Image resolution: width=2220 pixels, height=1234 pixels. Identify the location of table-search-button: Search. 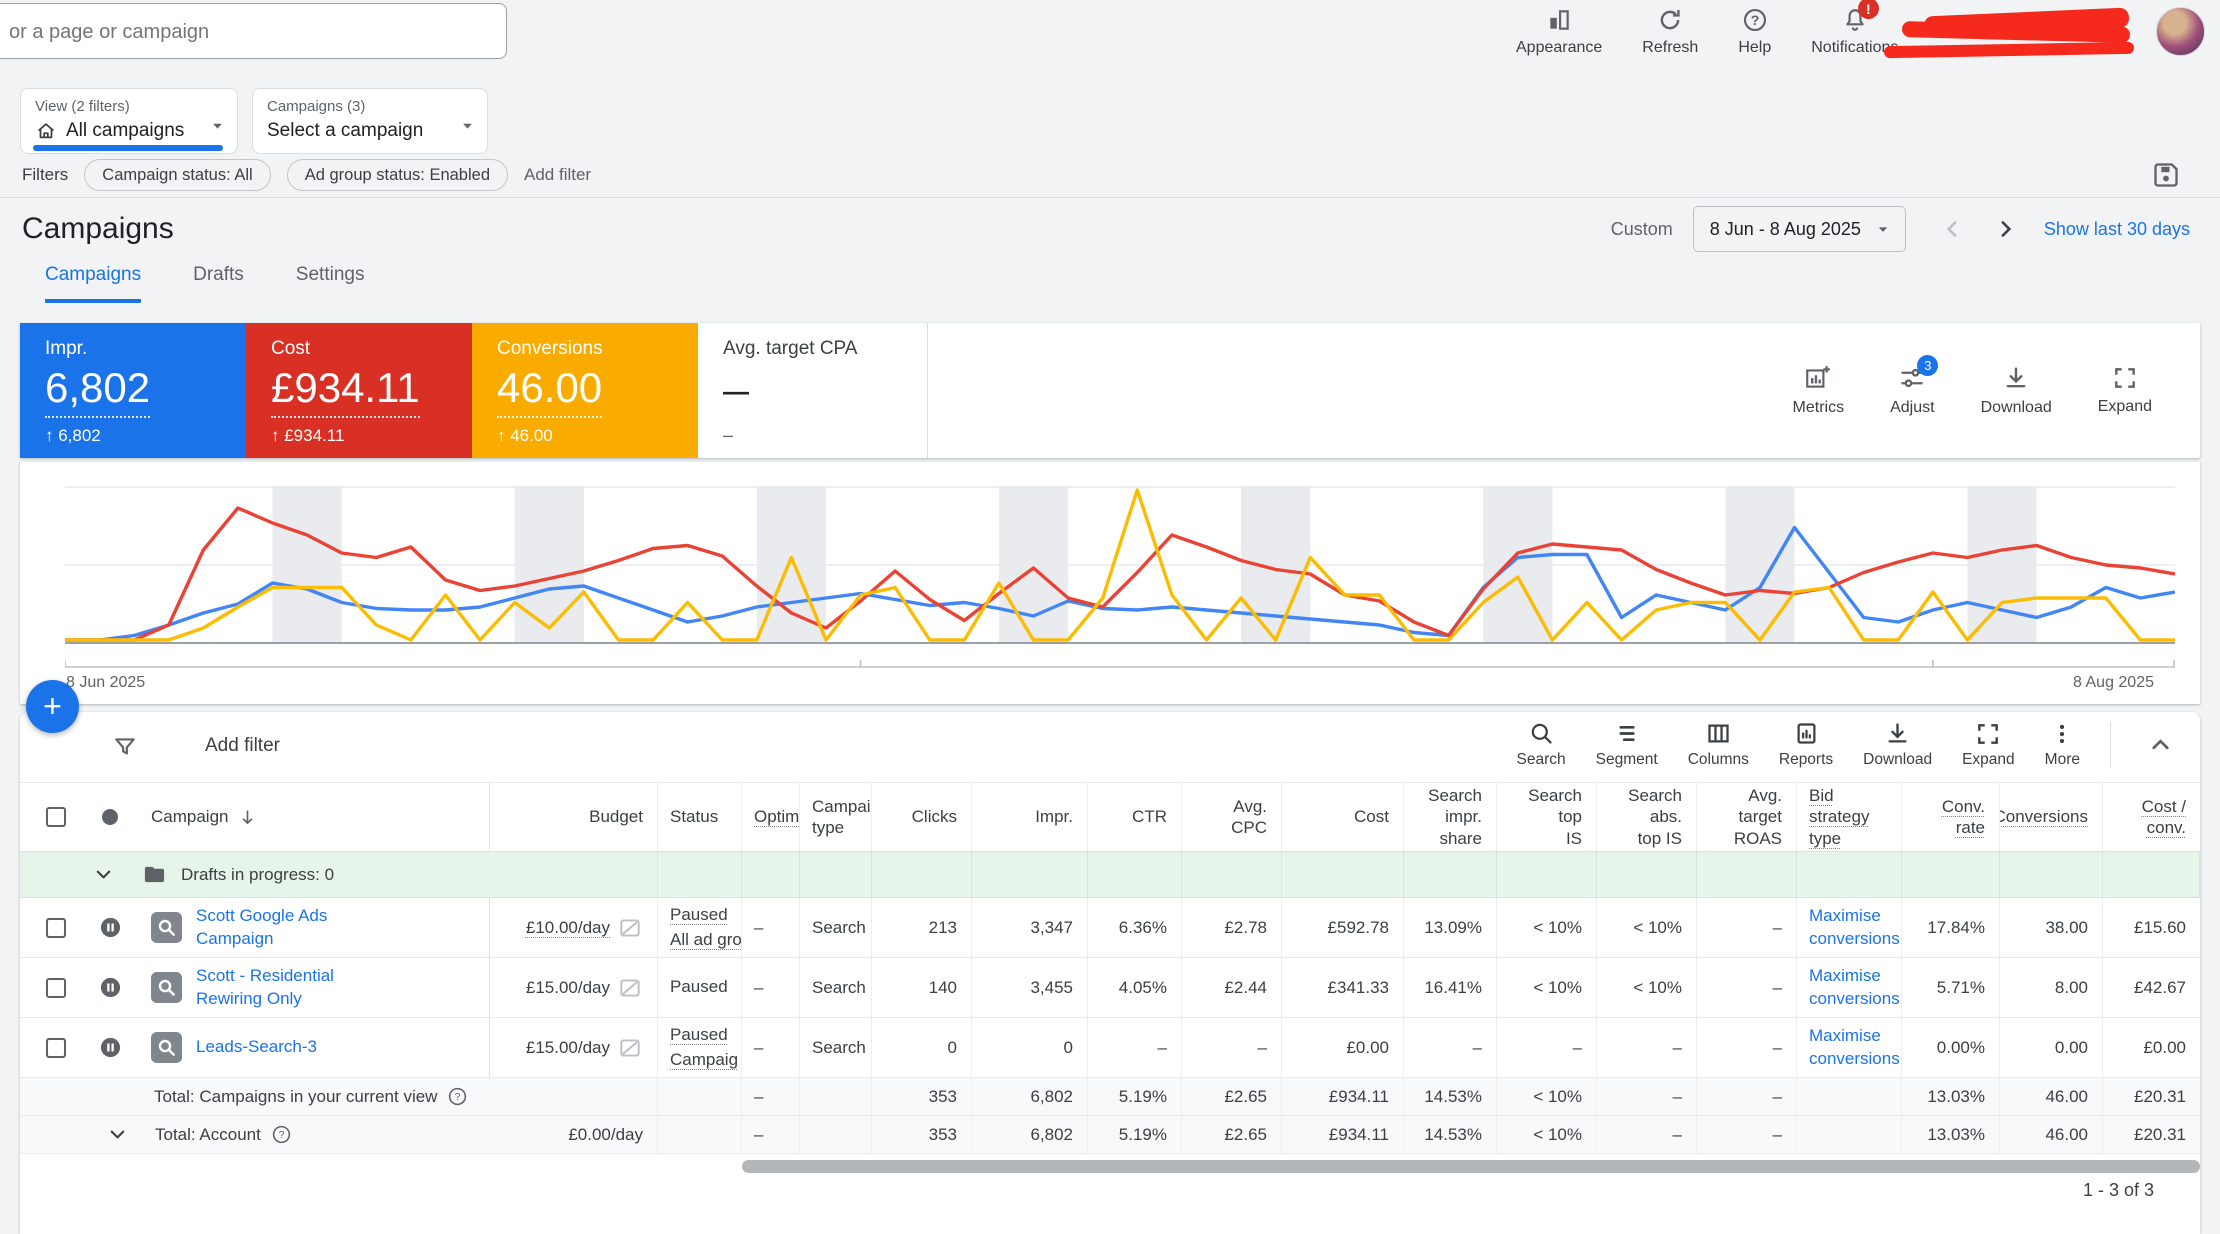
(1541, 744).